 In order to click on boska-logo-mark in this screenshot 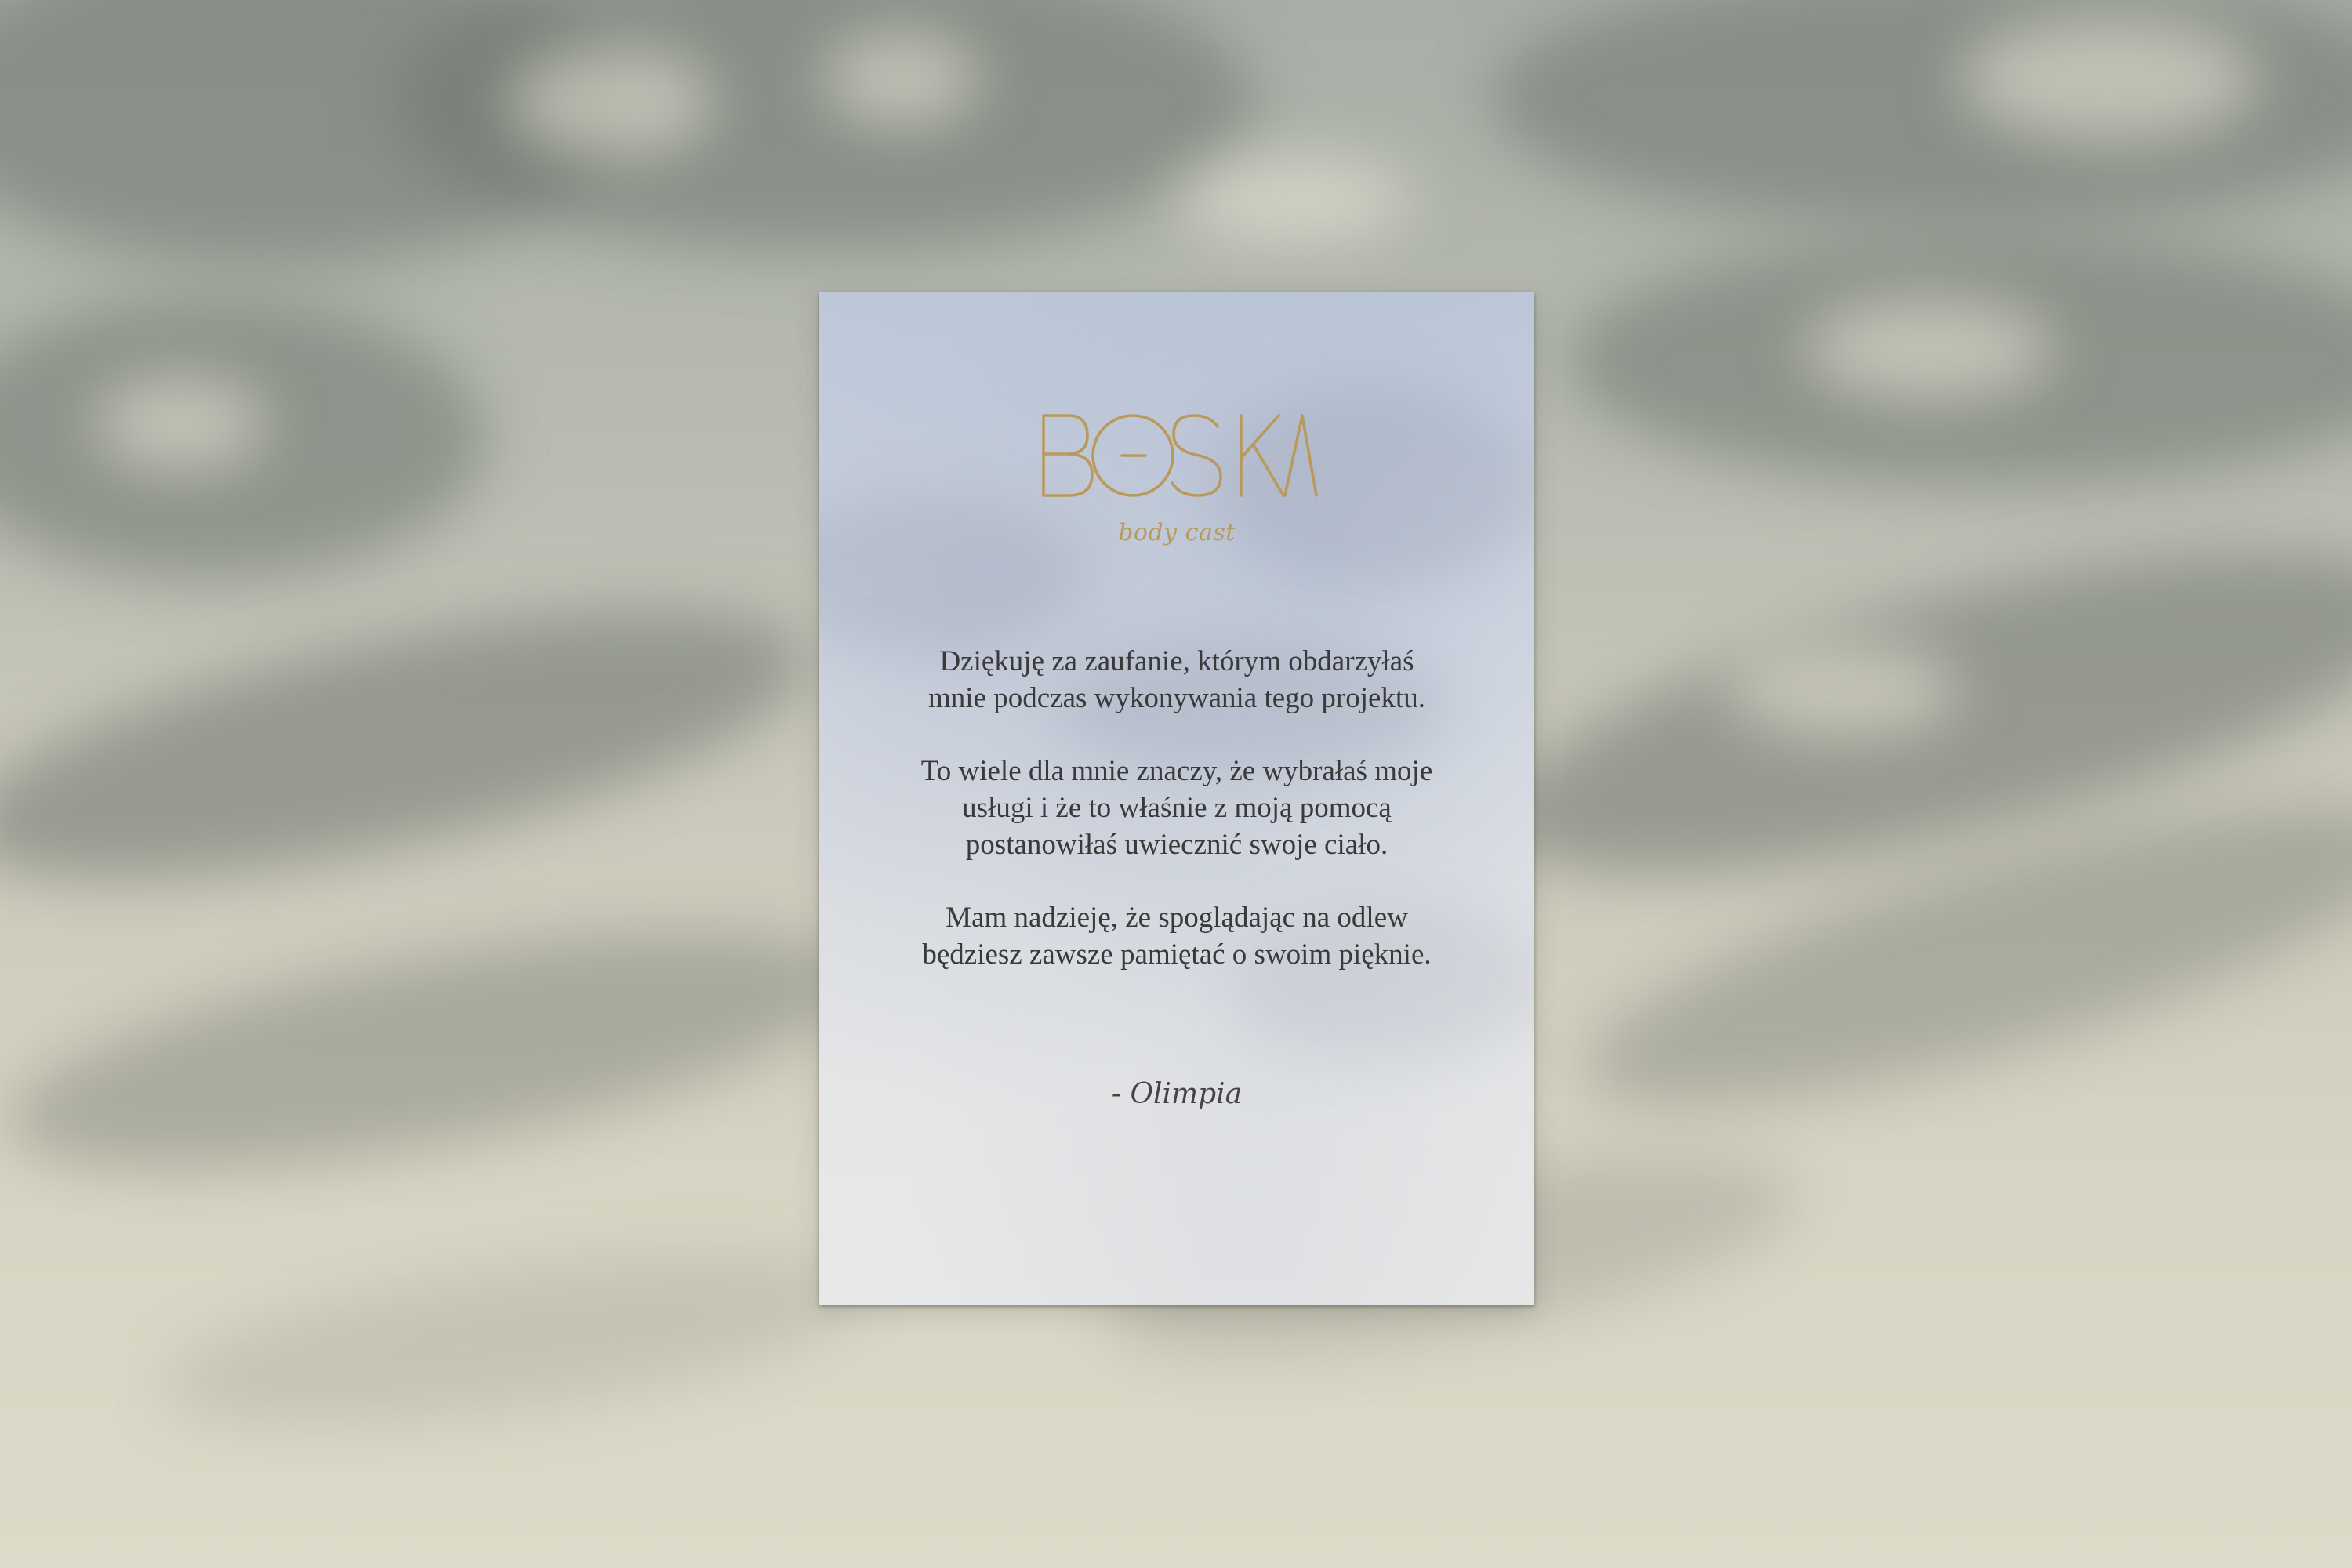, I will do `click(1180, 455)`.